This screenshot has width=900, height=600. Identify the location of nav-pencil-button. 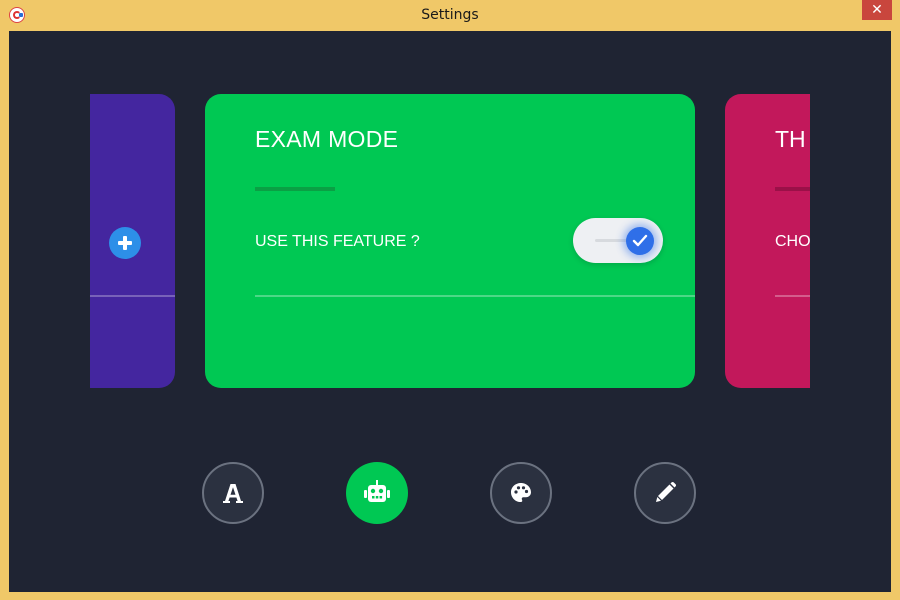
(665, 493).